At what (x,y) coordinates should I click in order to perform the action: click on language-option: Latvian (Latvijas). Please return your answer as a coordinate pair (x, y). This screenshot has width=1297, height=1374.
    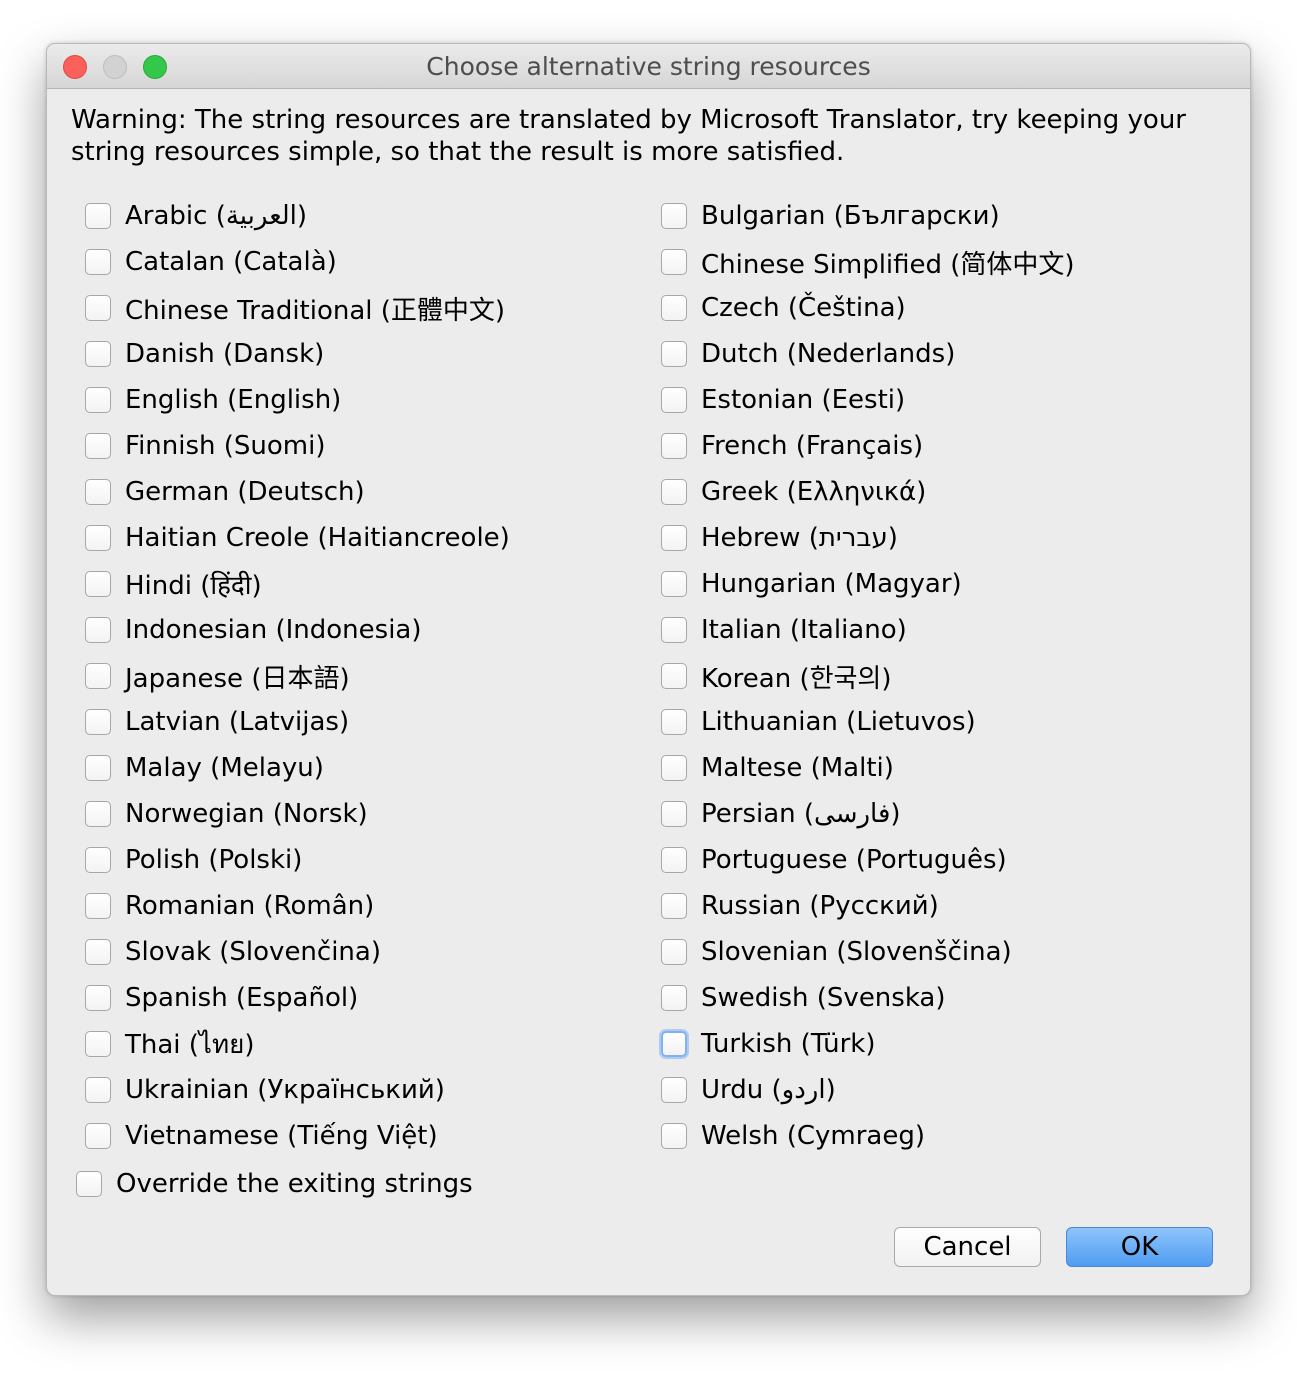
    Looking at the image, I should click on (217, 722).